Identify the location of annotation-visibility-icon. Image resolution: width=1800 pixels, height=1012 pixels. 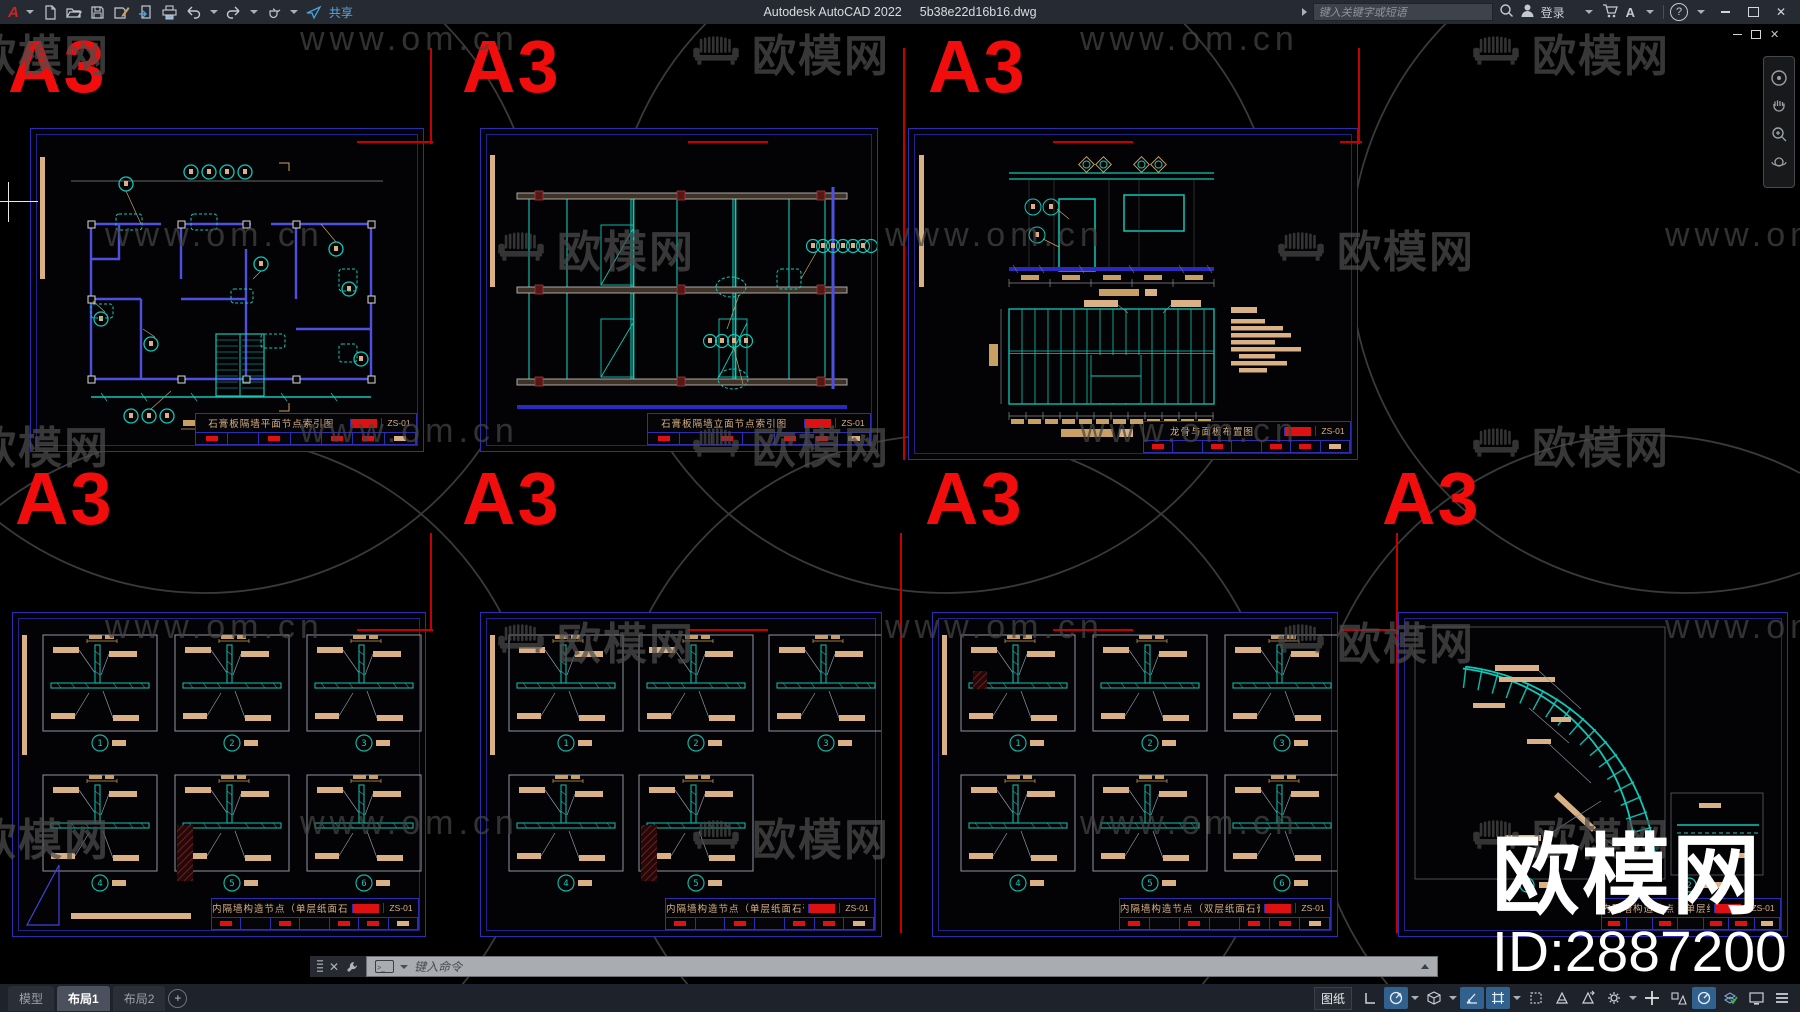
(1562, 998).